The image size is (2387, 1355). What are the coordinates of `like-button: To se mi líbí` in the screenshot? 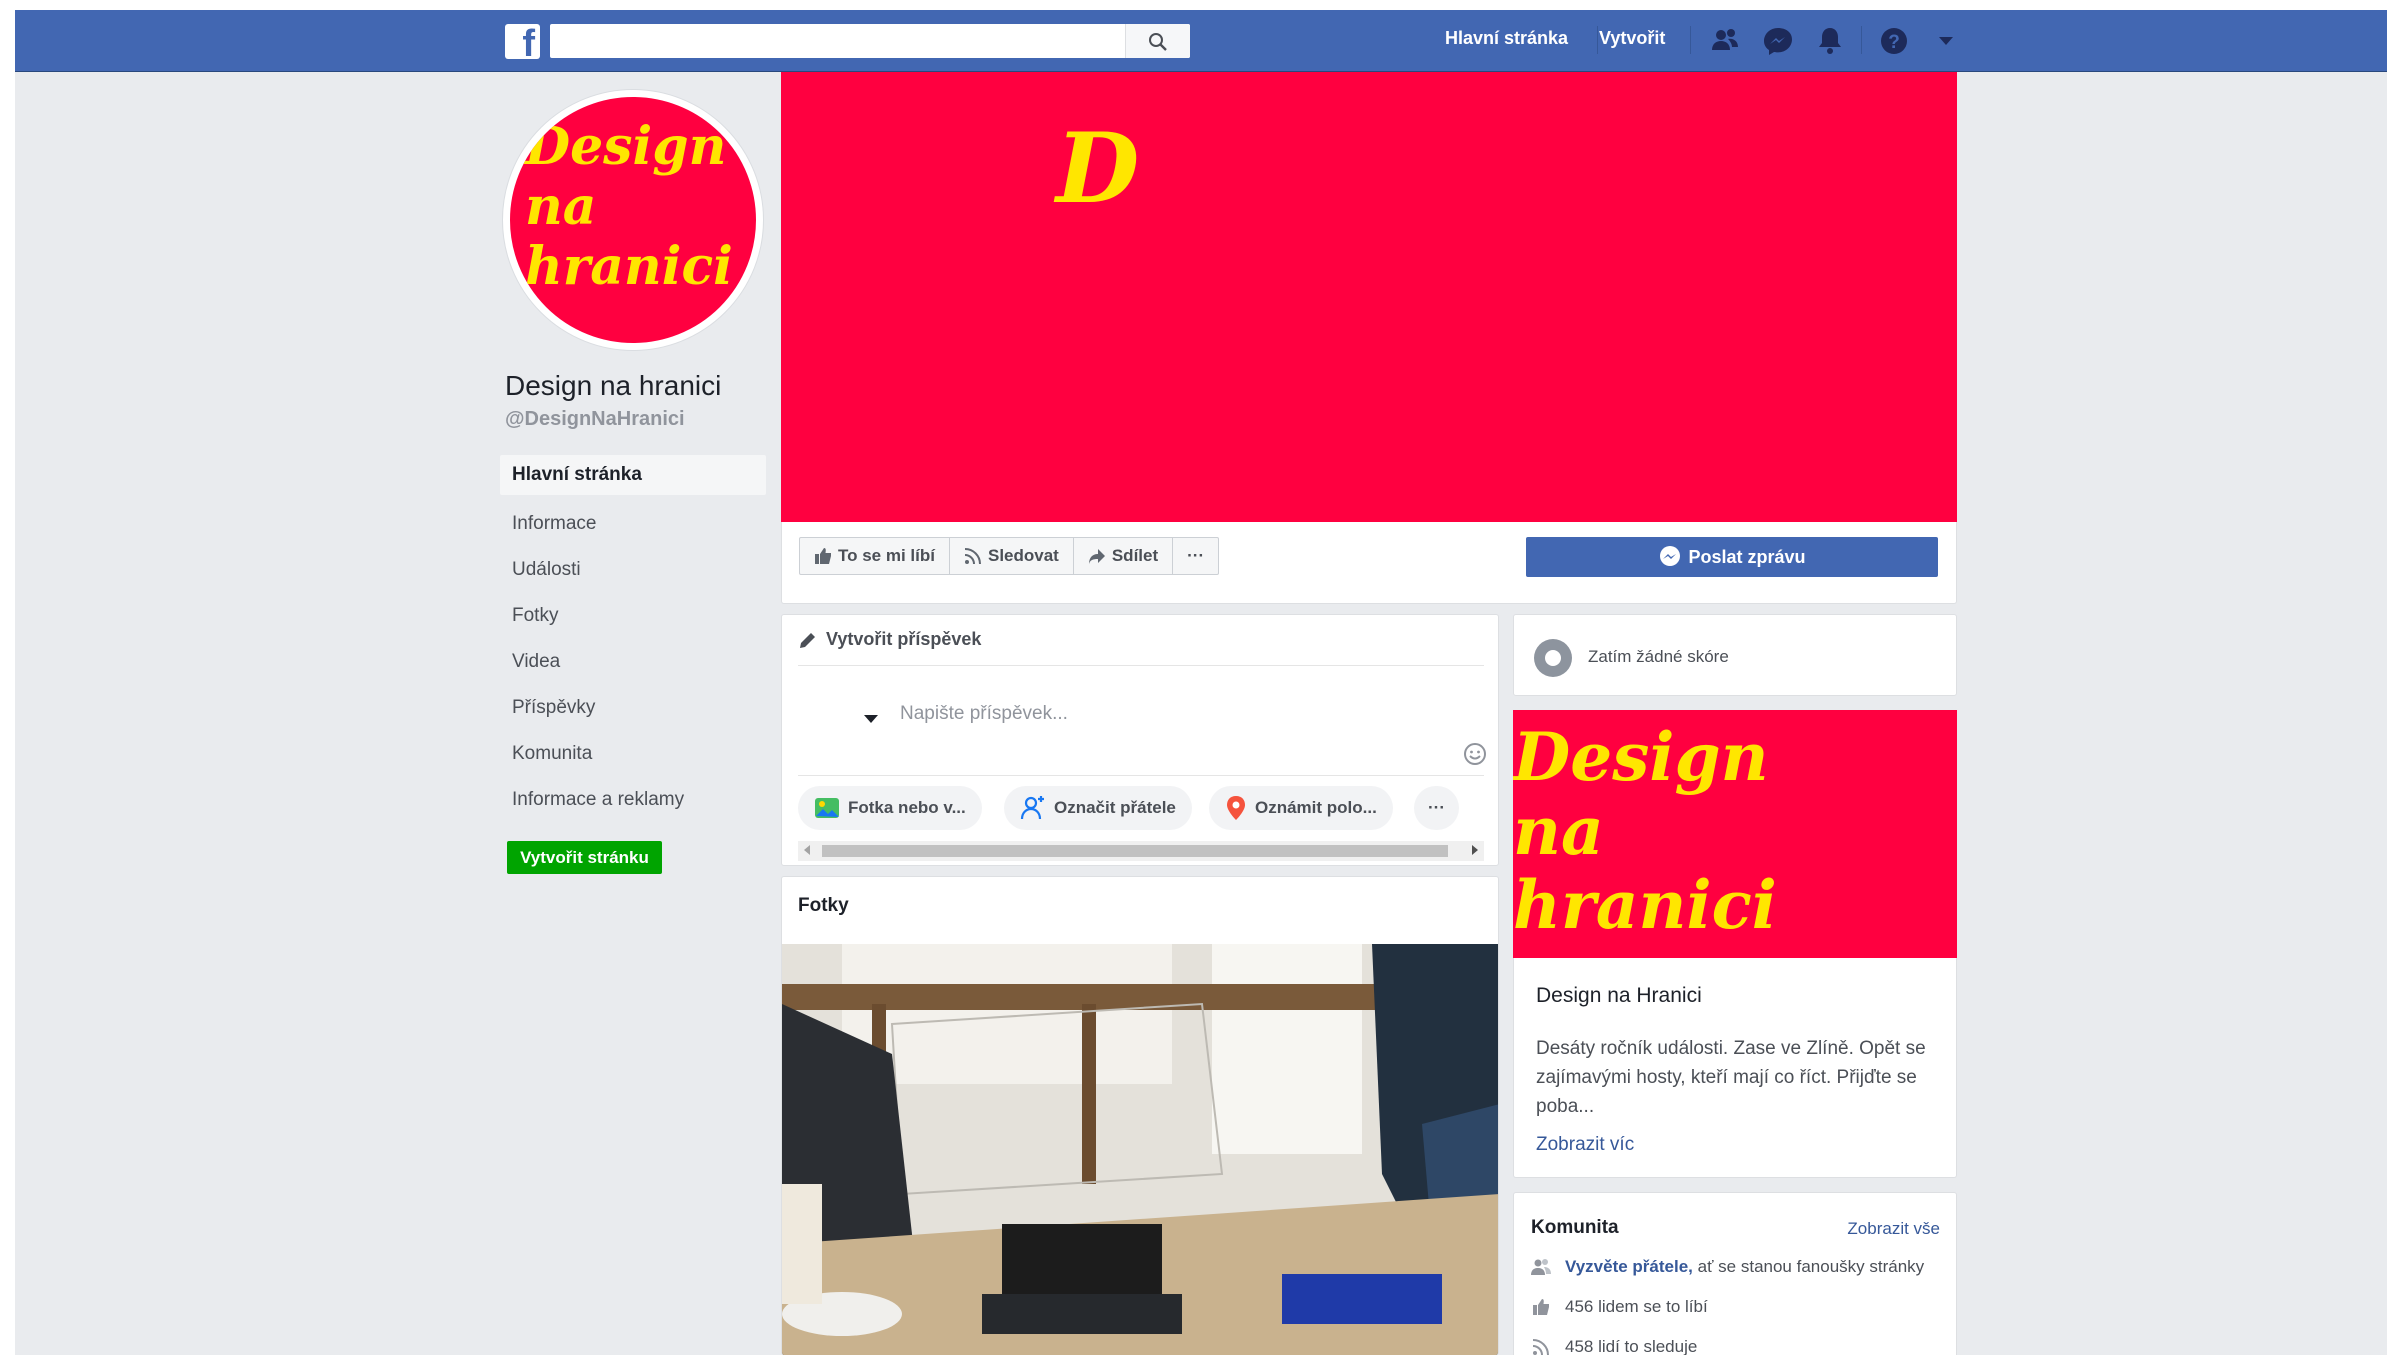 It's located at (875, 556).